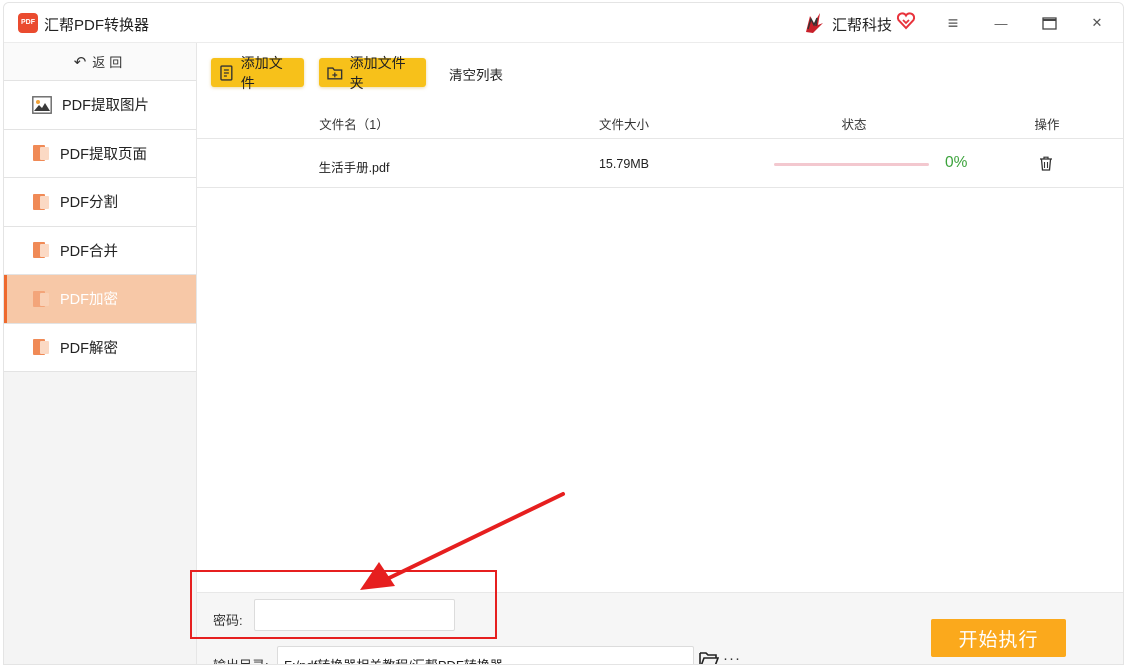  I want to click on file-size: 15.79MB, so click(624, 164).